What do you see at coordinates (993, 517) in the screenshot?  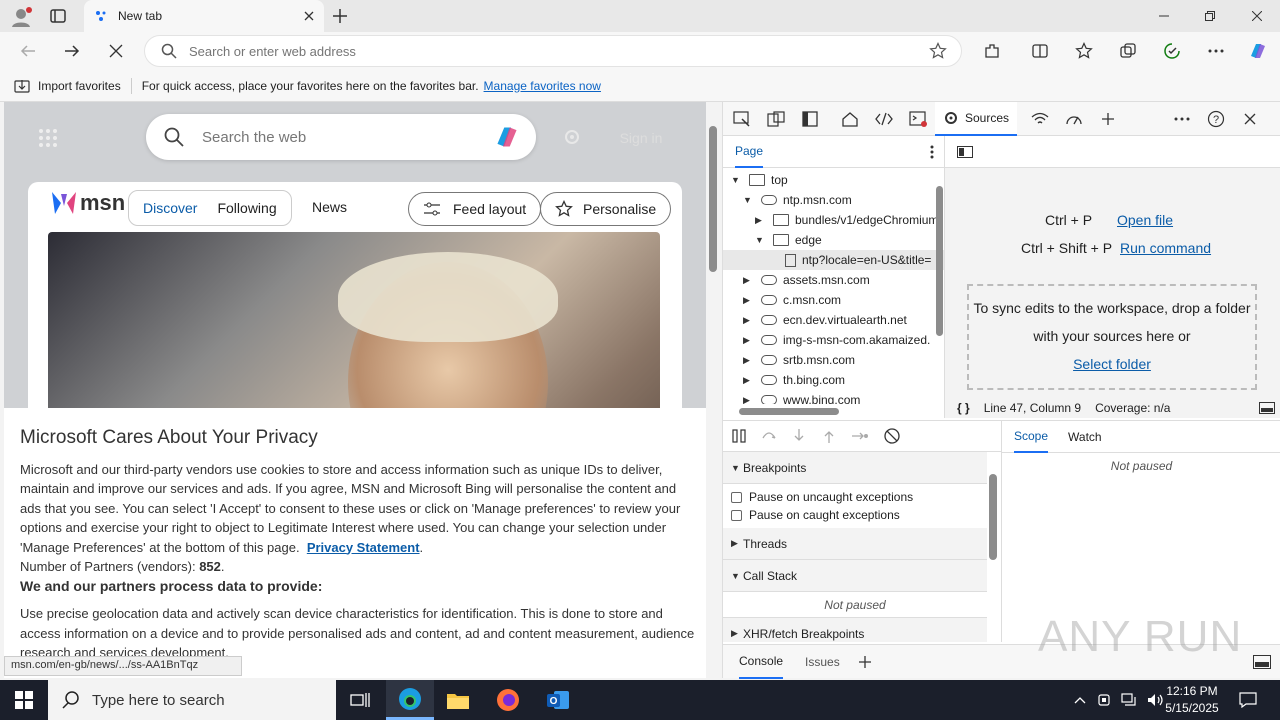 I see `debugger-scroll-thumb` at bounding box center [993, 517].